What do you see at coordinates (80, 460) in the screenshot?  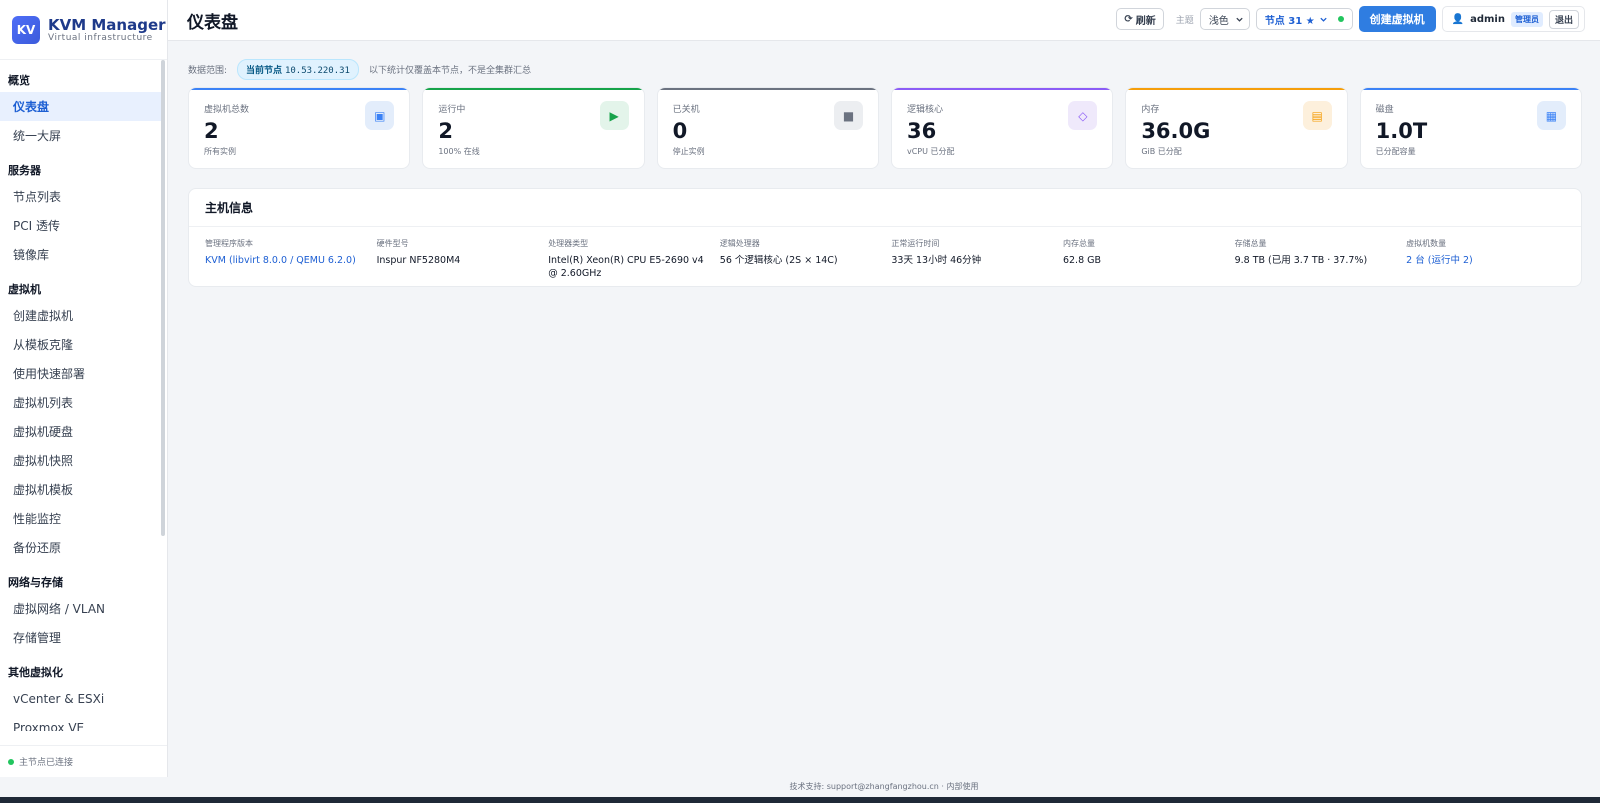 I see `sidebar-item: 虚拟机快照` at bounding box center [80, 460].